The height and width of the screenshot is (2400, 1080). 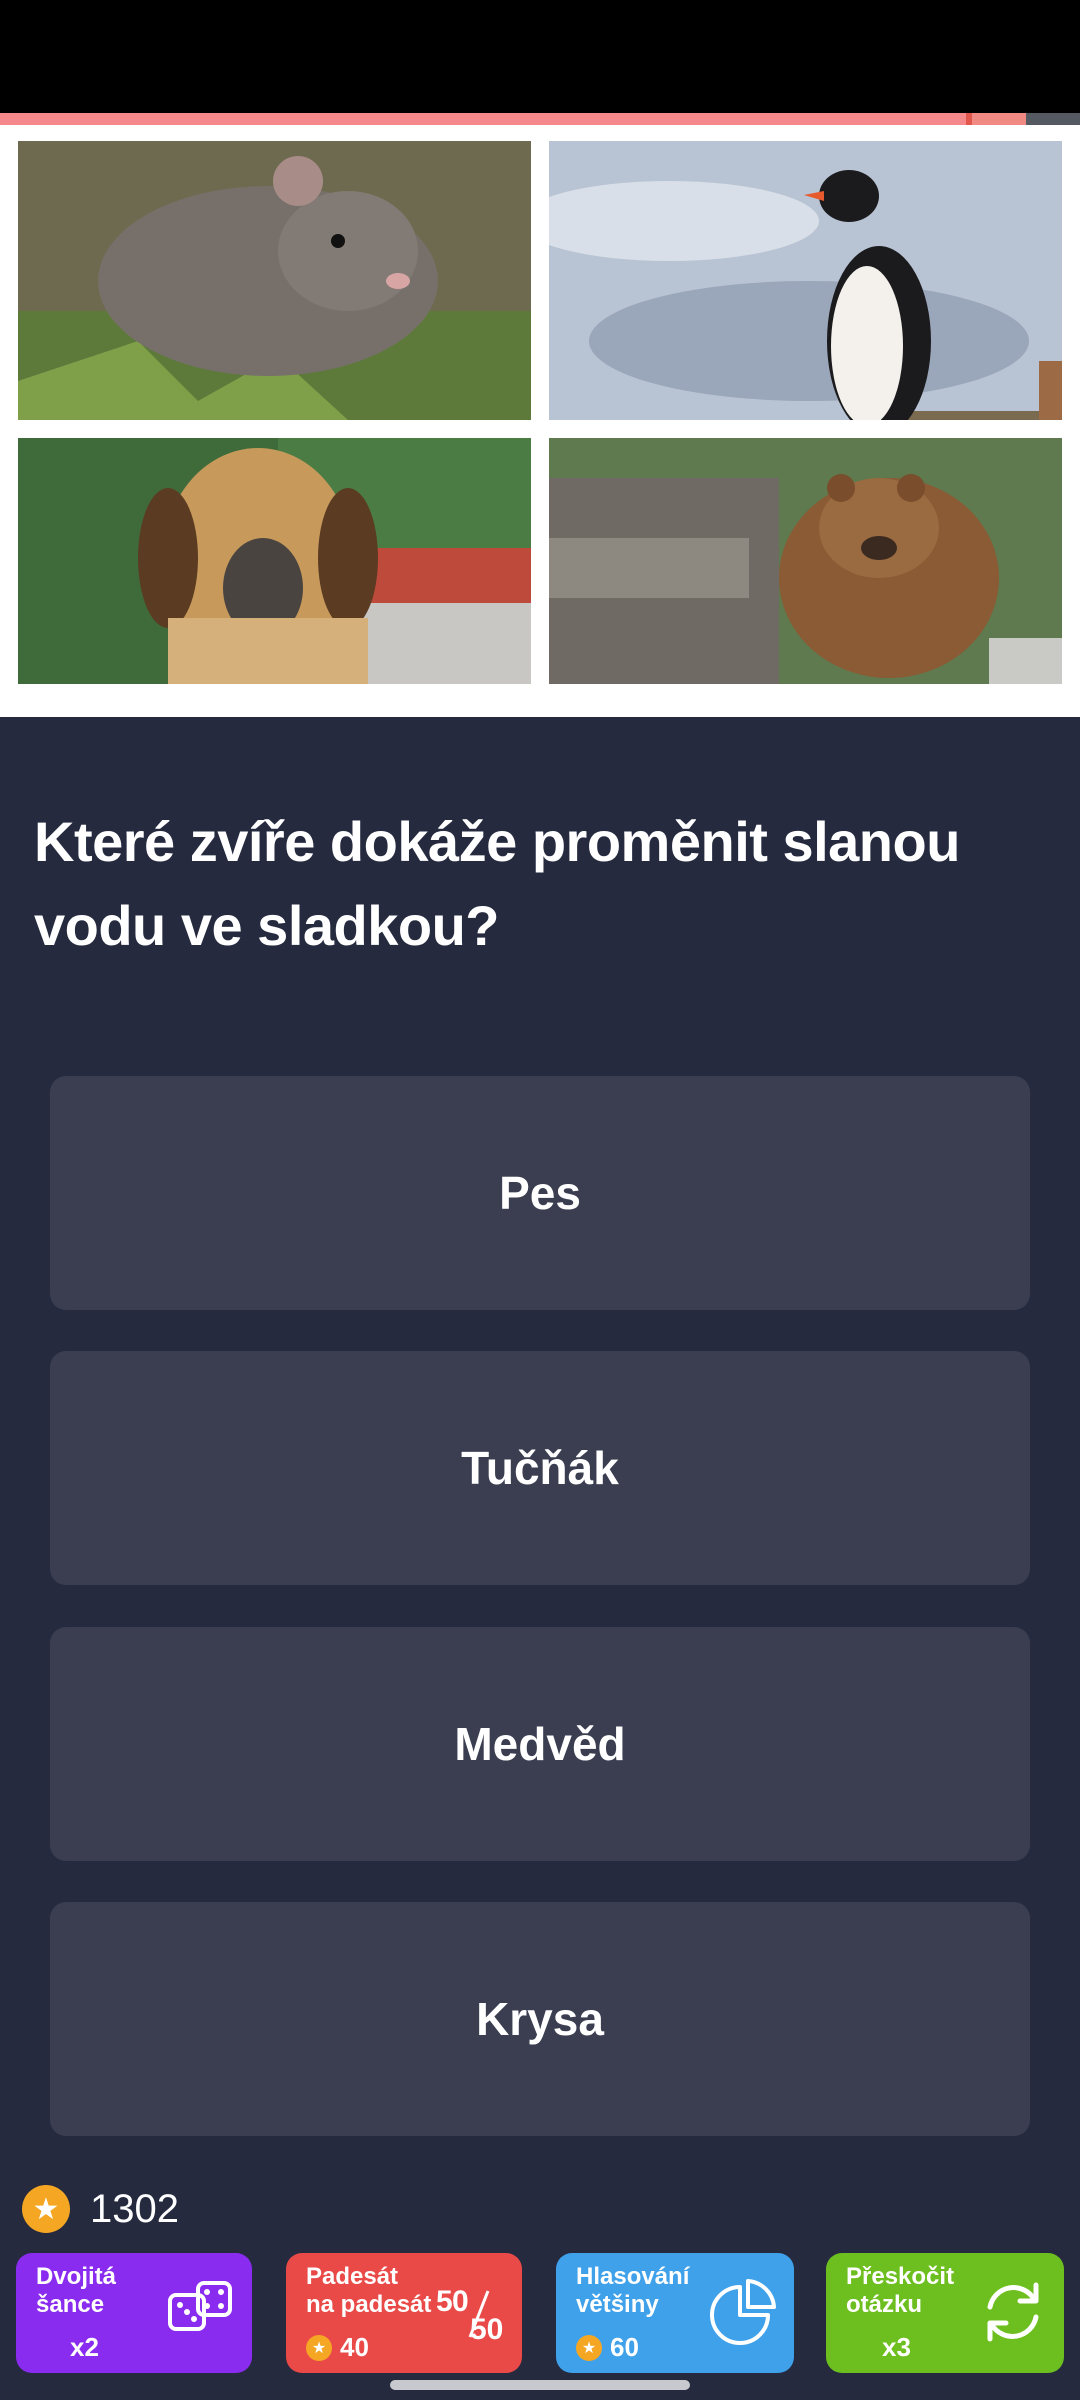 I want to click on svg-text: 50, so click(x=486, y=2329).